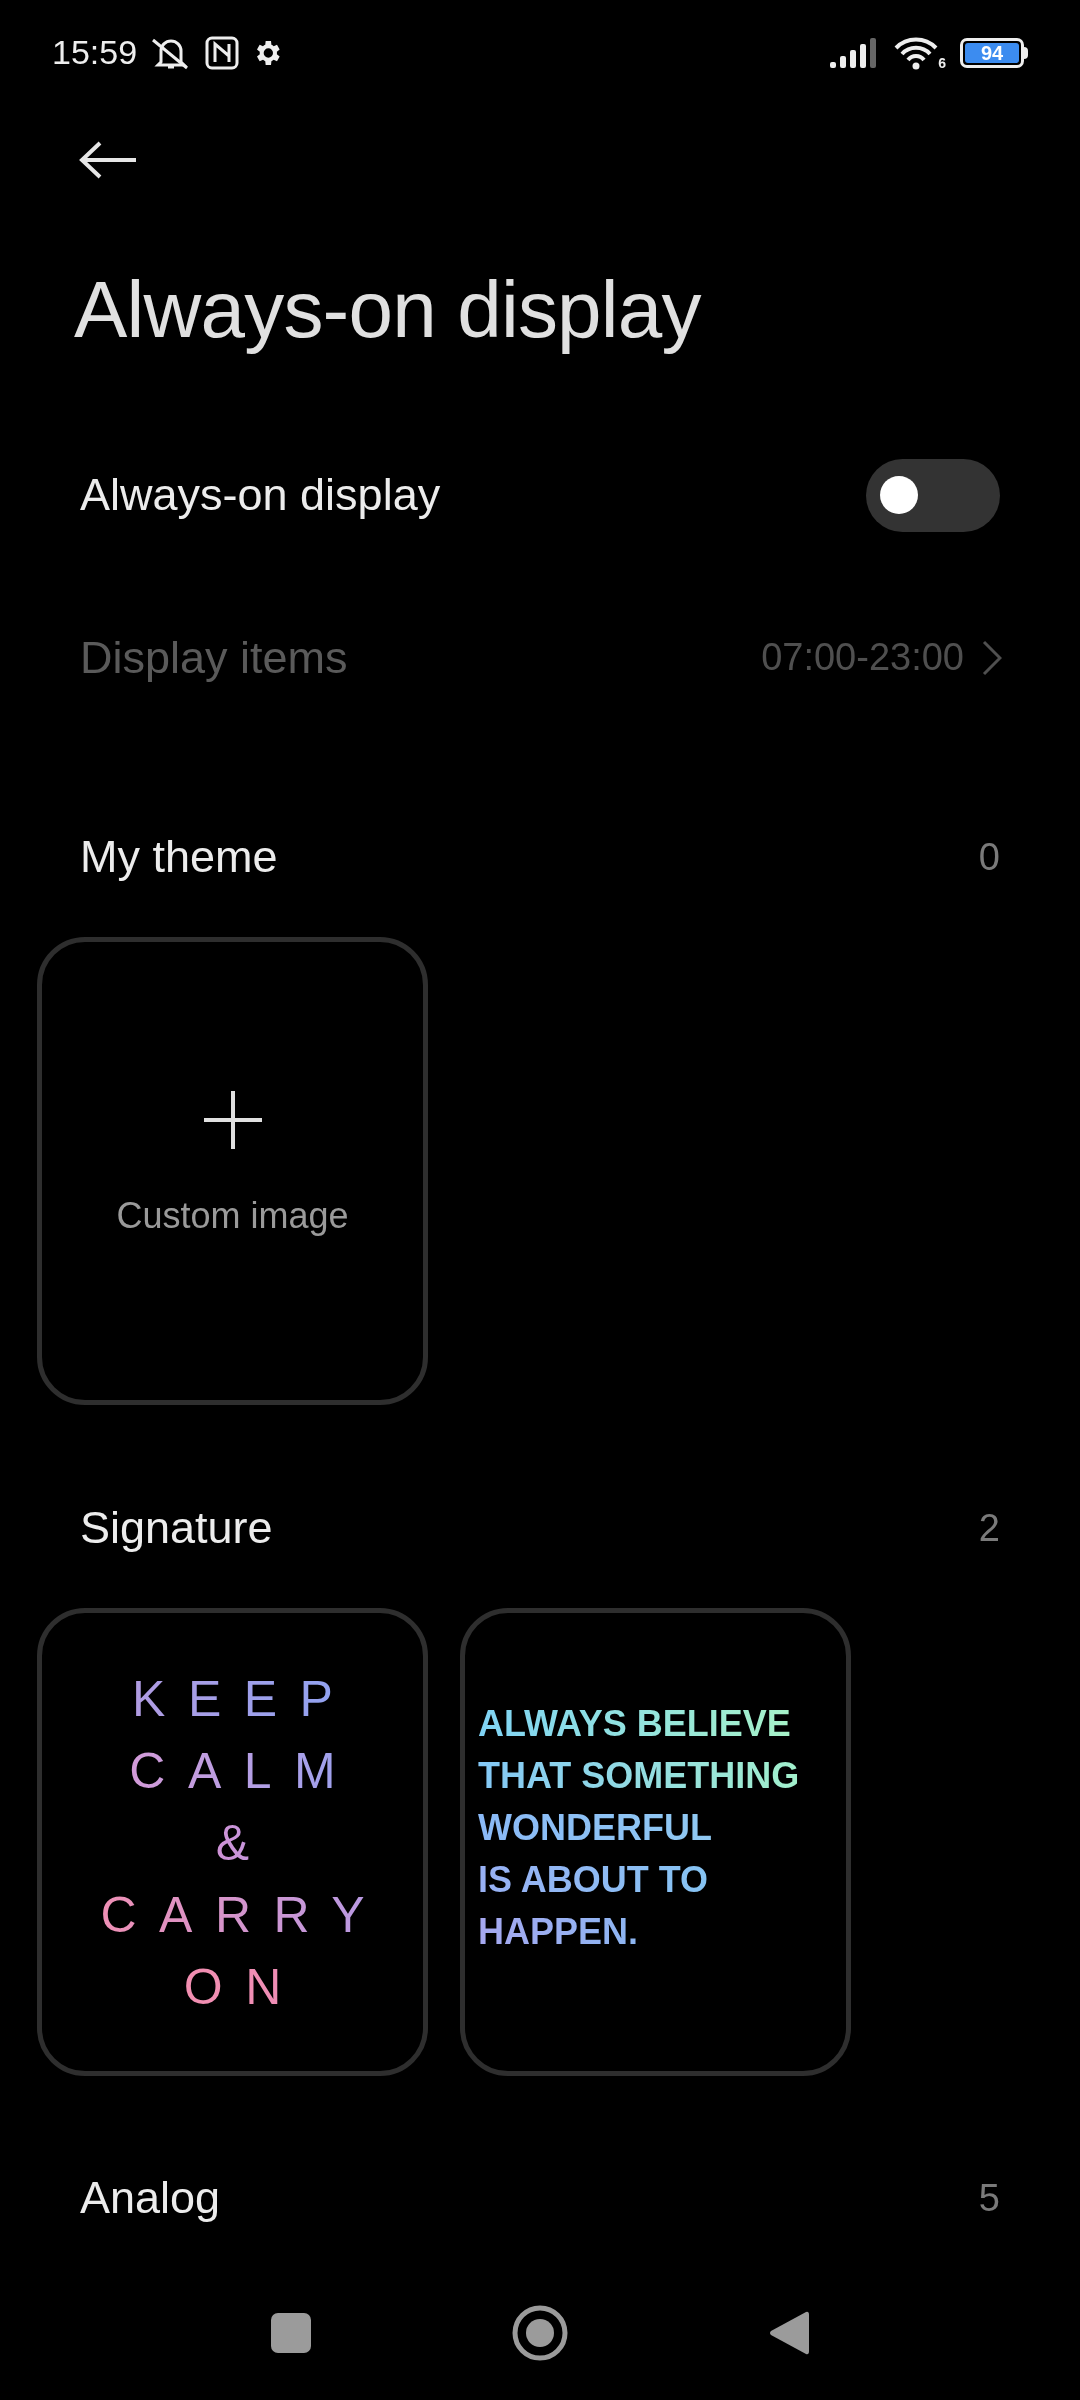 This screenshot has height=2400, width=1080. Describe the element at coordinates (992, 657) in the screenshot. I see `chevron-right-icon` at that location.